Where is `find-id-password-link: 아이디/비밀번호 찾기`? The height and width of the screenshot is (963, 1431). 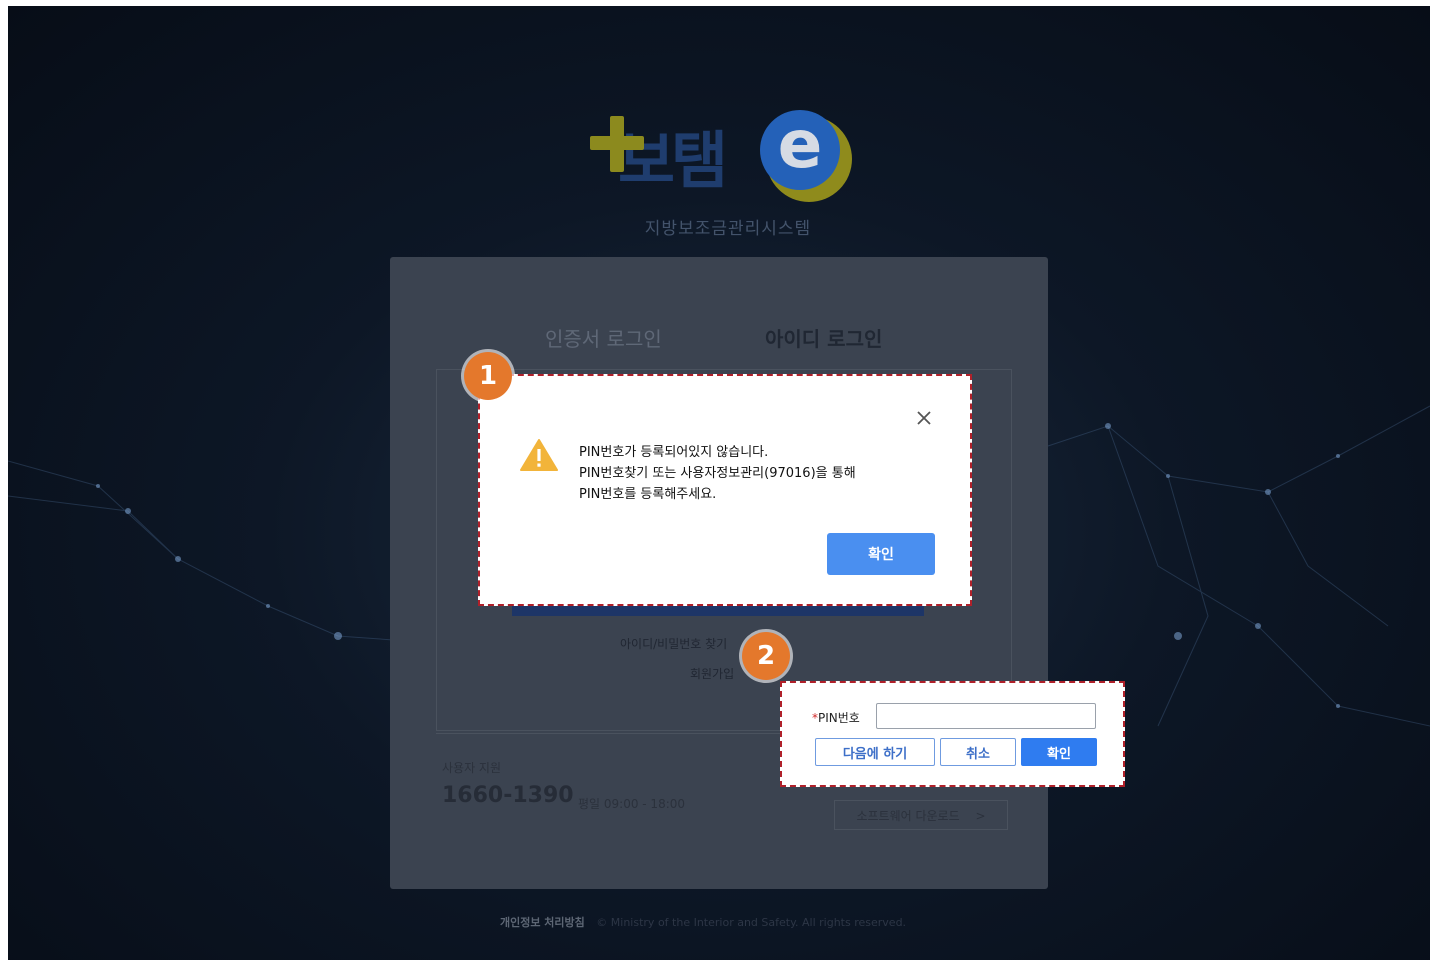 find-id-password-link: 아이디/비밀번호 찾기 is located at coordinates (673, 643).